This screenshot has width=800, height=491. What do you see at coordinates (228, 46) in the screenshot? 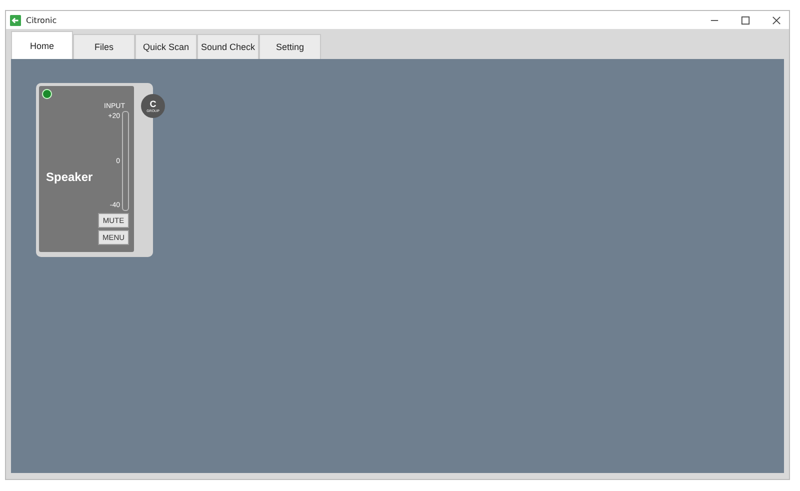
I see `tab: Sound Check` at bounding box center [228, 46].